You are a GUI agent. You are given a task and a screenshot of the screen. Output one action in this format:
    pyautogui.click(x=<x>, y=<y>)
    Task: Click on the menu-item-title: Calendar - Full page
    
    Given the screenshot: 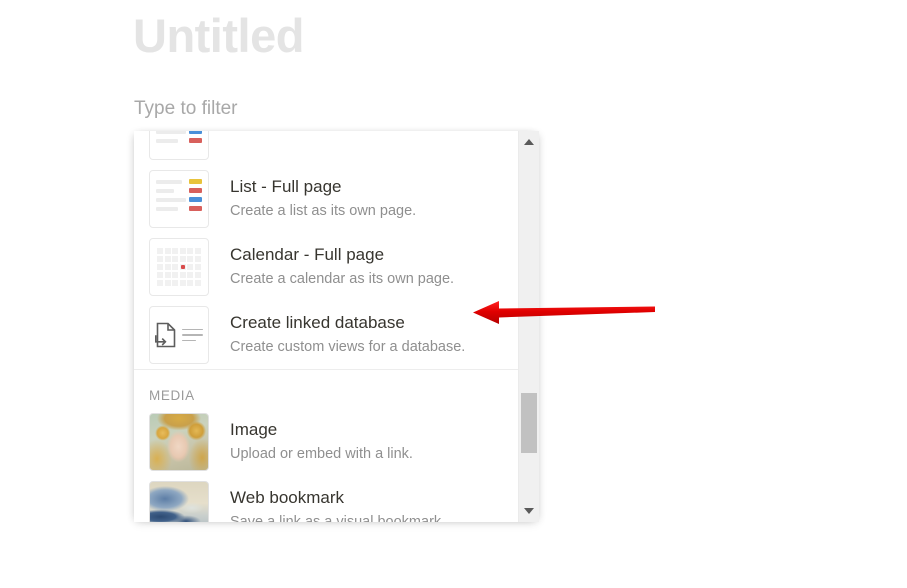 What is the action you would take?
    pyautogui.click(x=307, y=255)
    